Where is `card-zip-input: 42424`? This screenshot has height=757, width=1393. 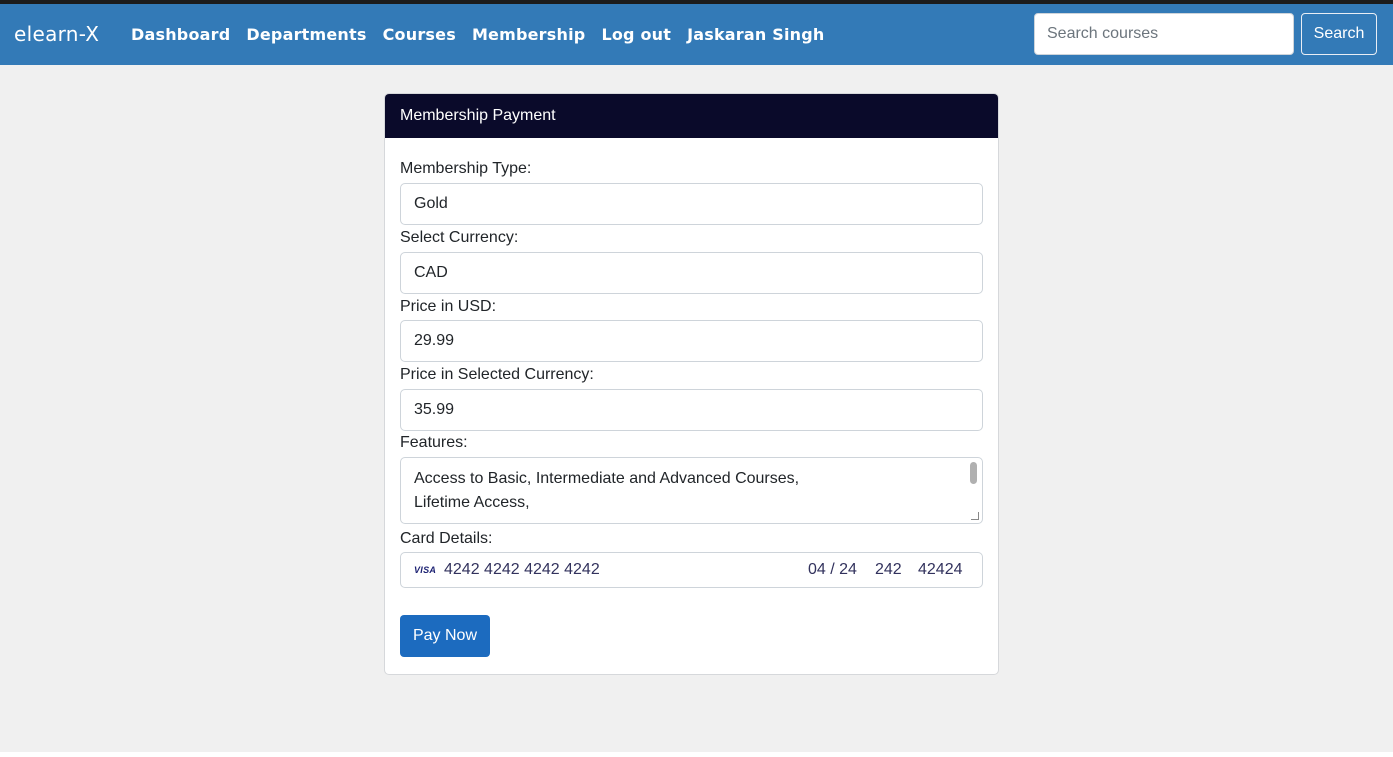
card-zip-input: 42424 is located at coordinates (940, 570).